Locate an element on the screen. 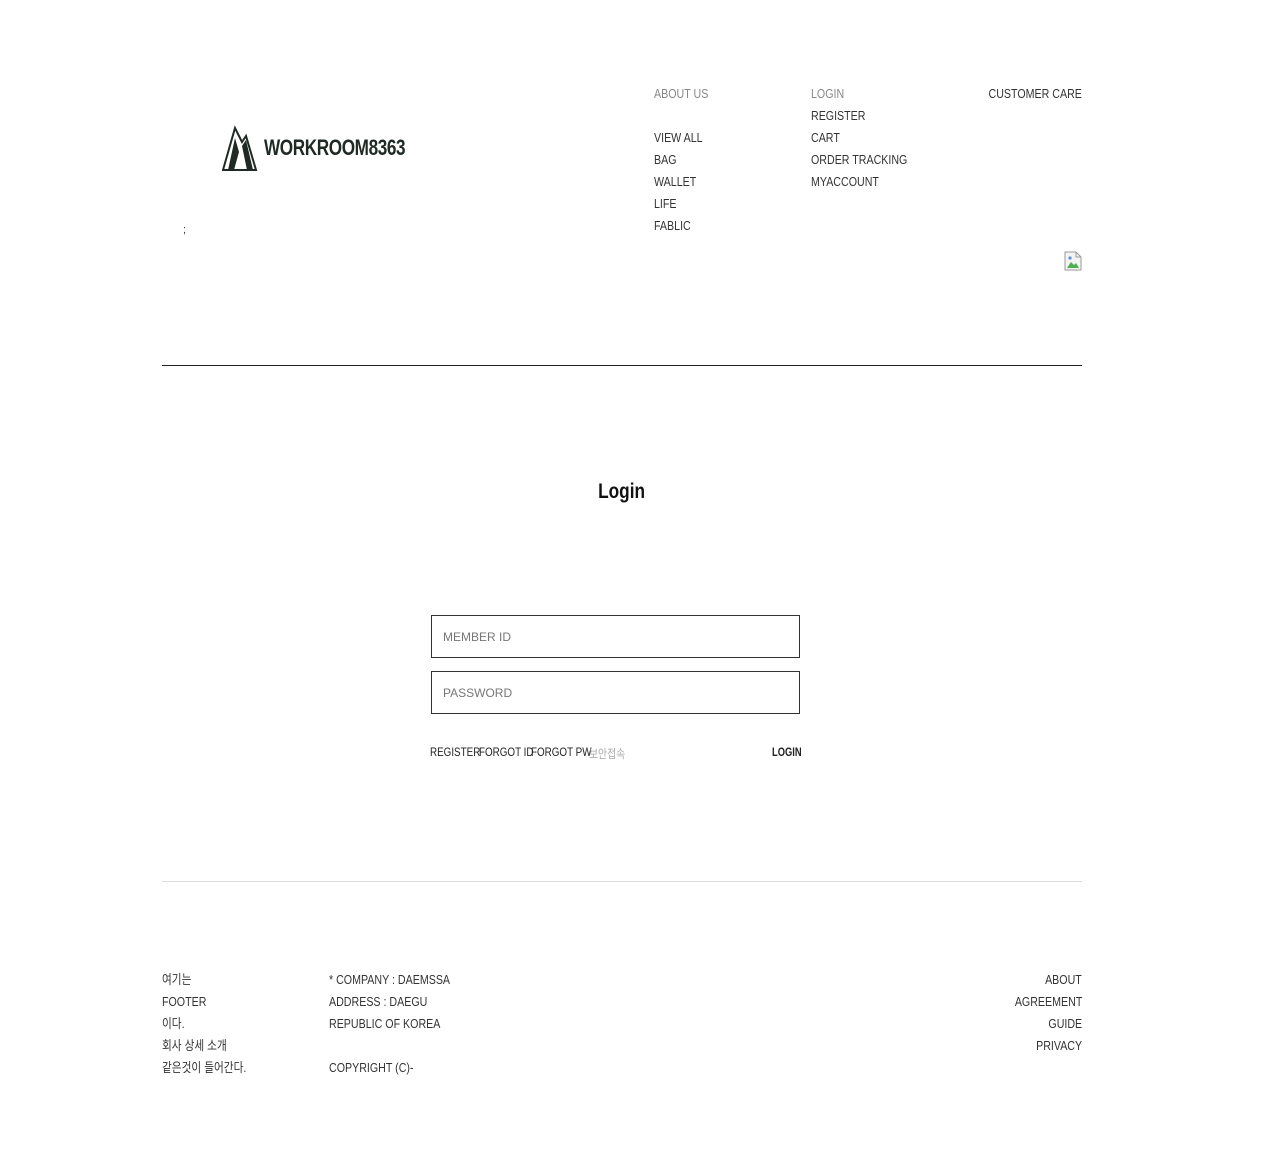 This screenshot has width=1284, height=1156. copyright: COPYRIGHT (C)- is located at coordinates (371, 1067).